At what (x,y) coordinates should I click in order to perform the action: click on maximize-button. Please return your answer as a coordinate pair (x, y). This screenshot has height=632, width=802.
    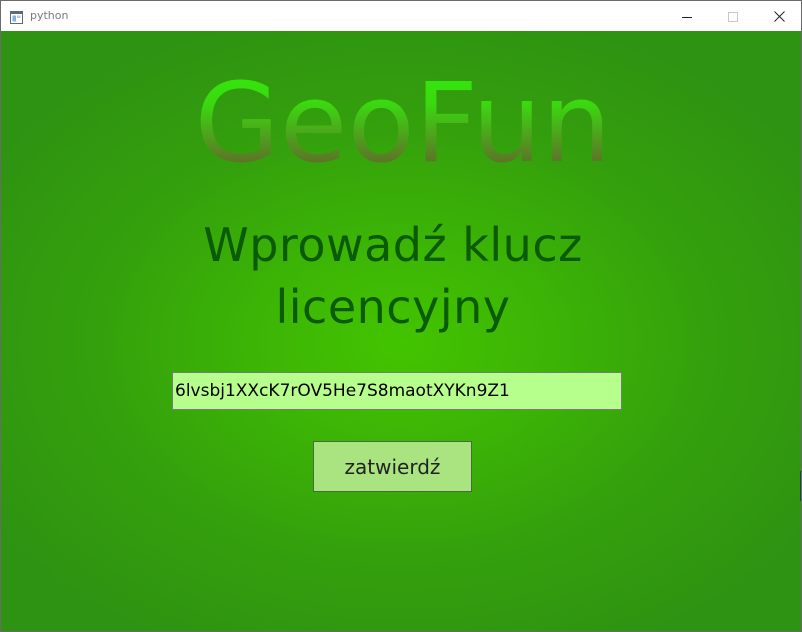
    Looking at the image, I should click on (733, 16).